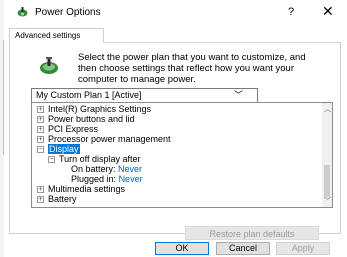  I want to click on scroll-up-arrow-icon: ︿, so click(327, 109).